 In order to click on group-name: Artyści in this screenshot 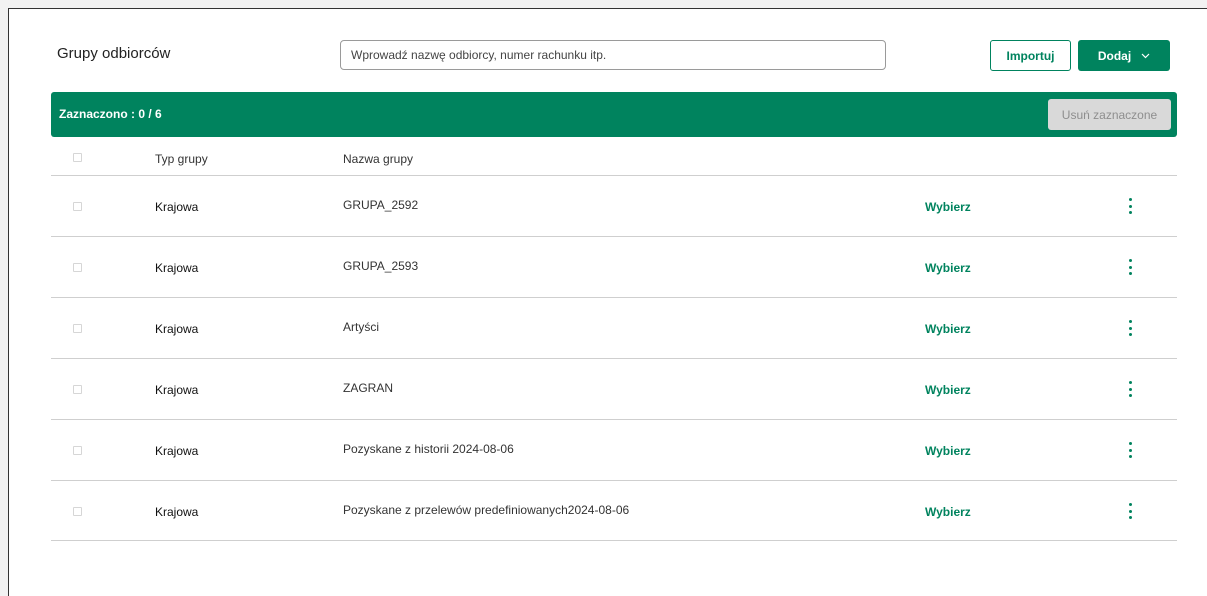, I will do `click(361, 327)`.